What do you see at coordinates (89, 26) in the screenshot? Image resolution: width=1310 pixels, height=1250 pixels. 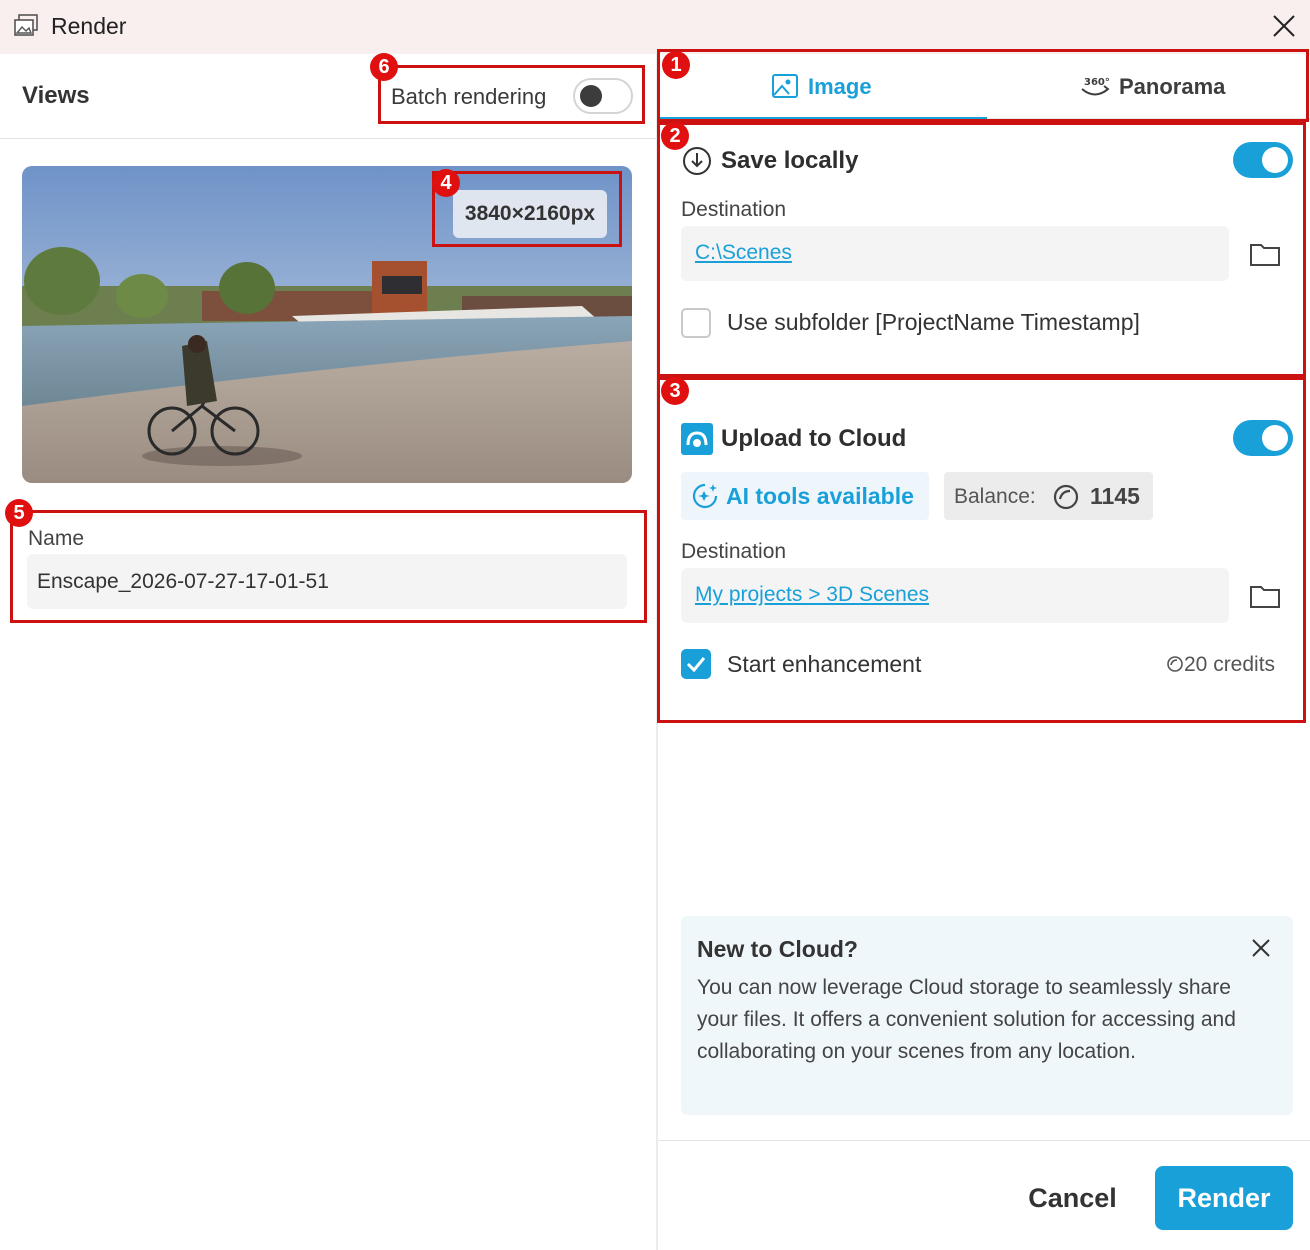 I see `window-title: Render` at bounding box center [89, 26].